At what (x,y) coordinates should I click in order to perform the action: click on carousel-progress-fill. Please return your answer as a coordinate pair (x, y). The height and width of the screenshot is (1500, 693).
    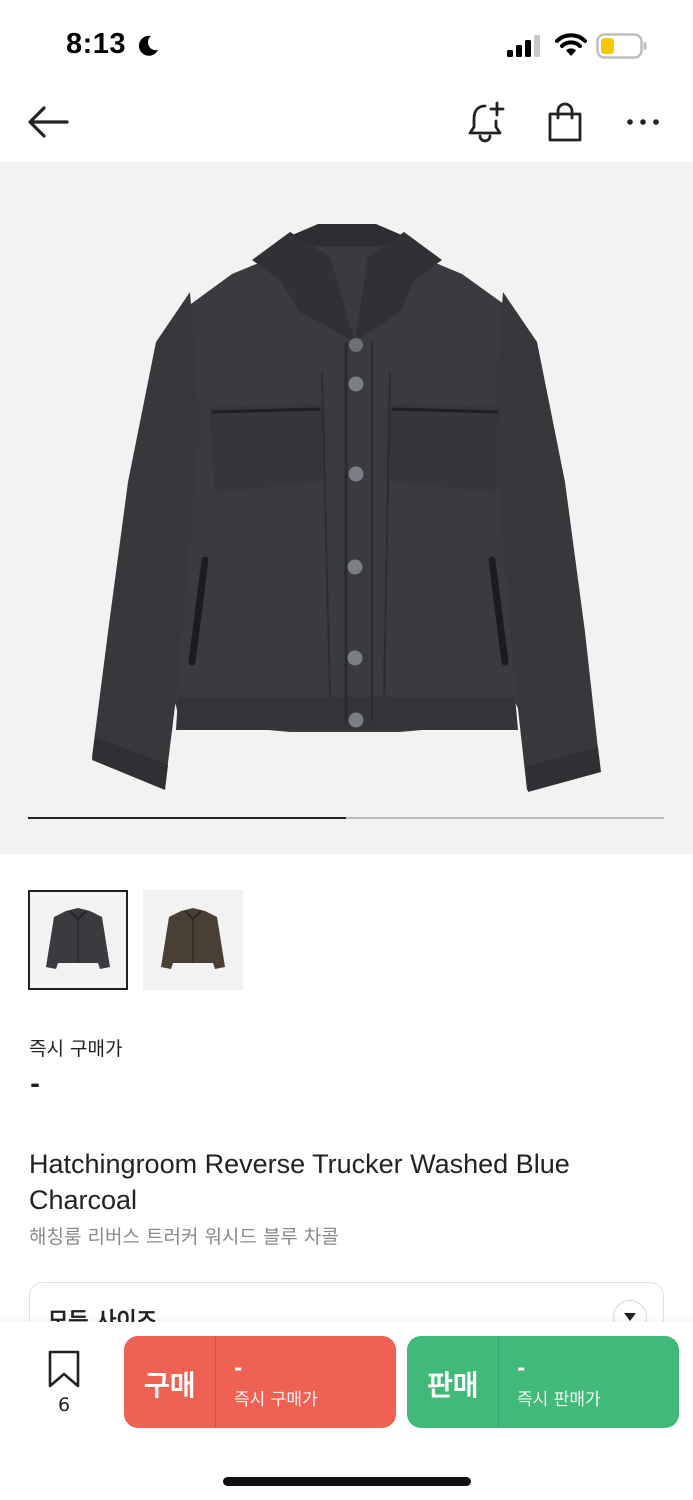
    Looking at the image, I should click on (187, 818).